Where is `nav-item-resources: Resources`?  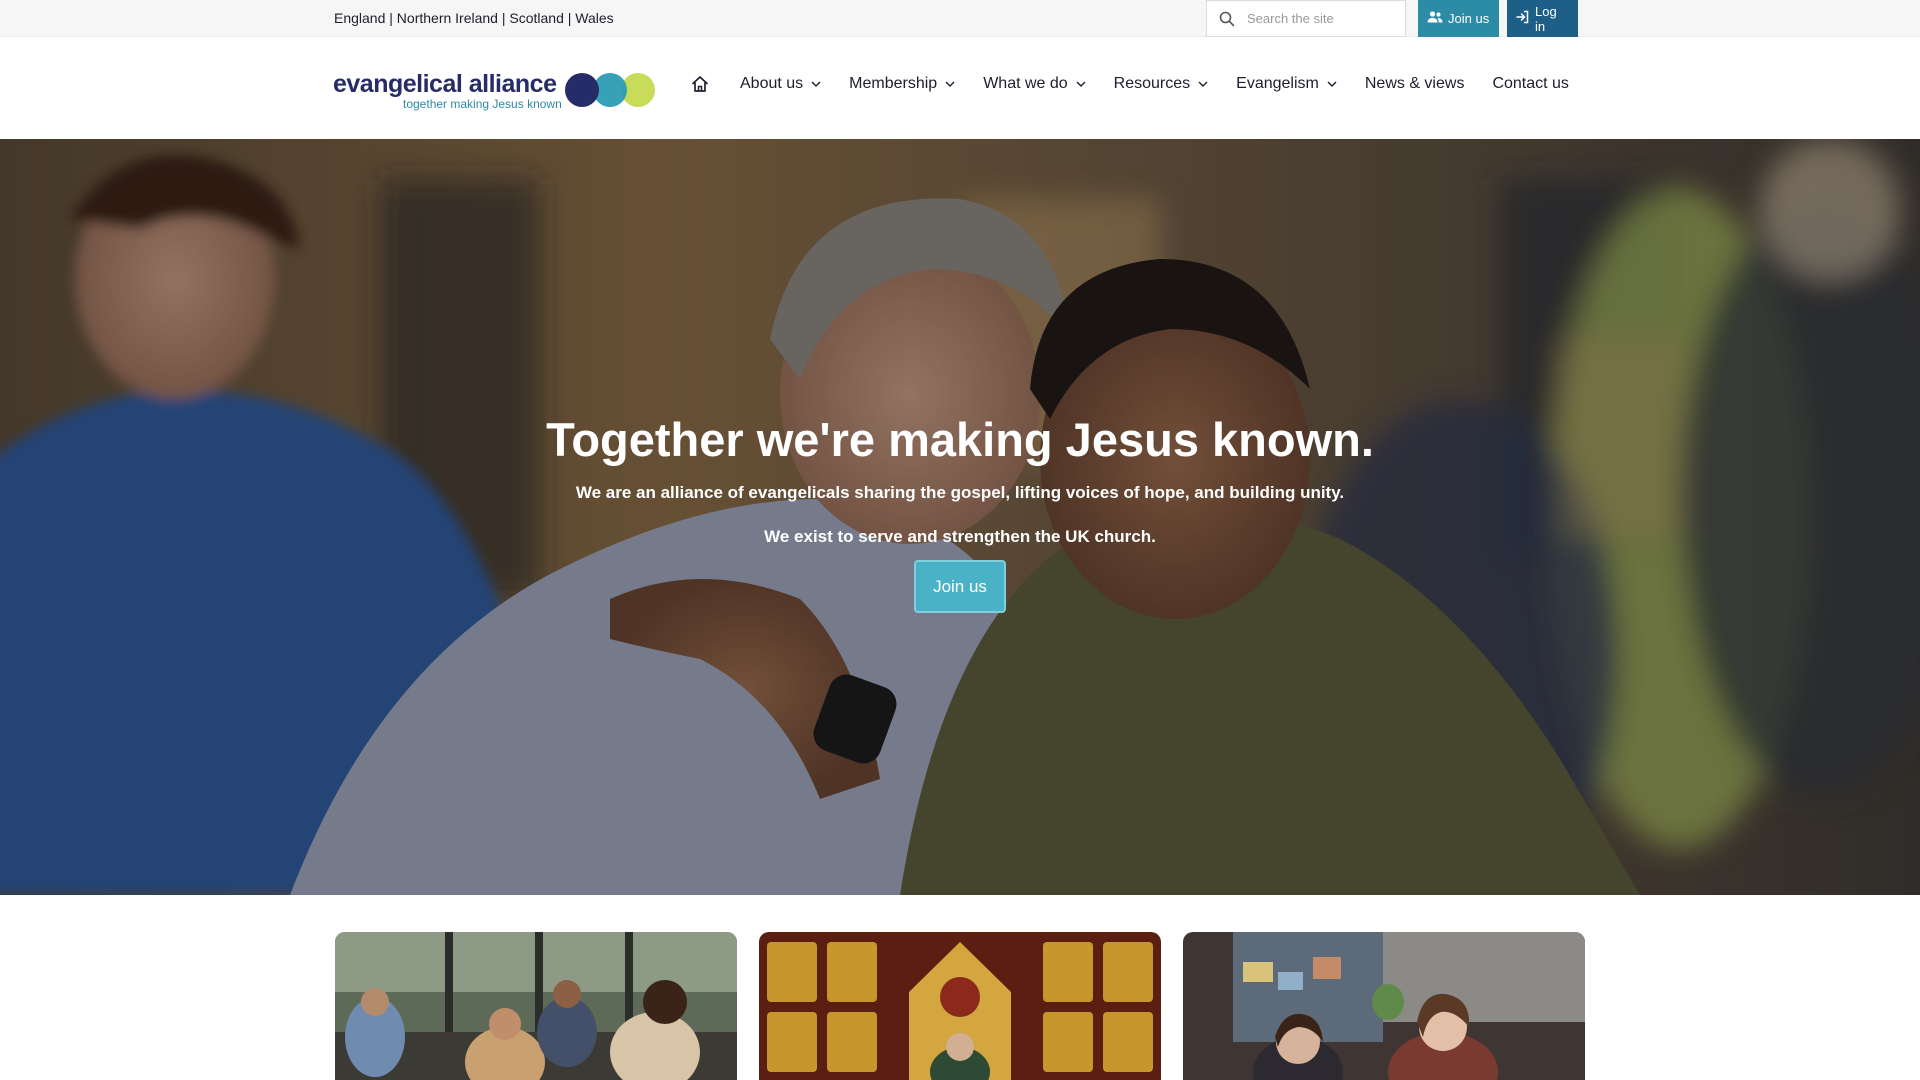 nav-item-resources: Resources is located at coordinates (1161, 84).